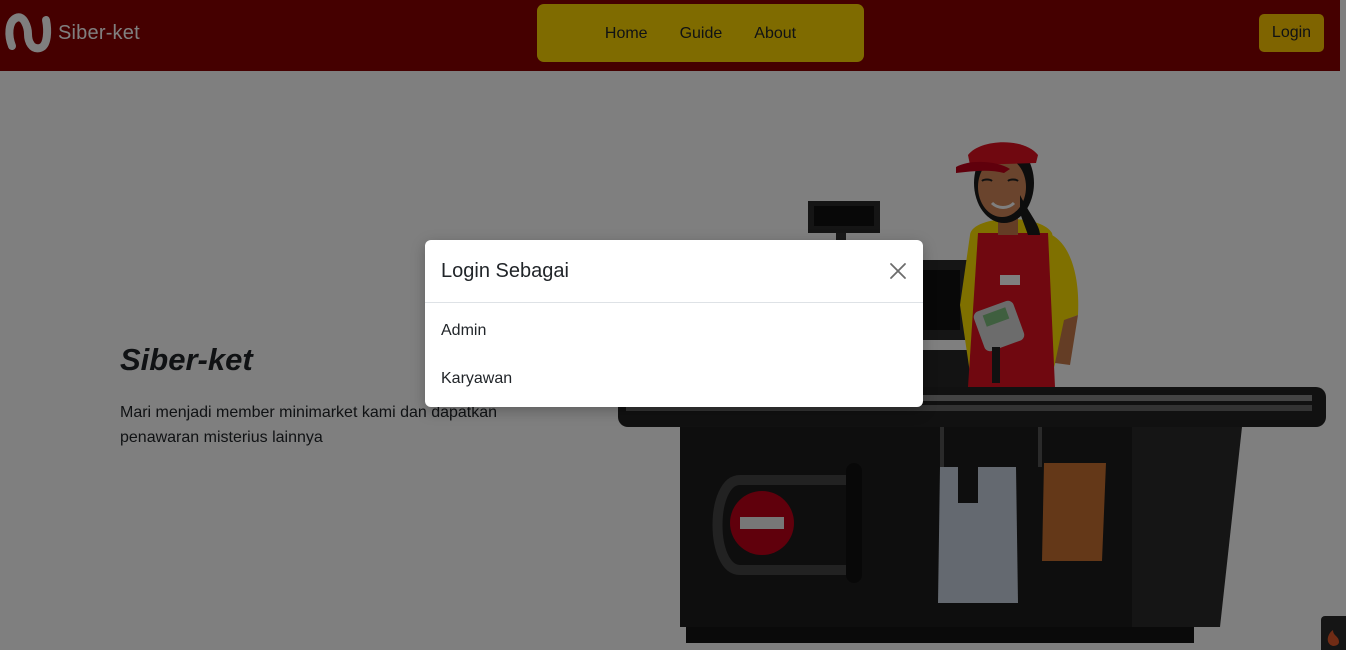  Describe the element at coordinates (505, 271) in the screenshot. I see `modal-title: Login Sebagai` at that location.